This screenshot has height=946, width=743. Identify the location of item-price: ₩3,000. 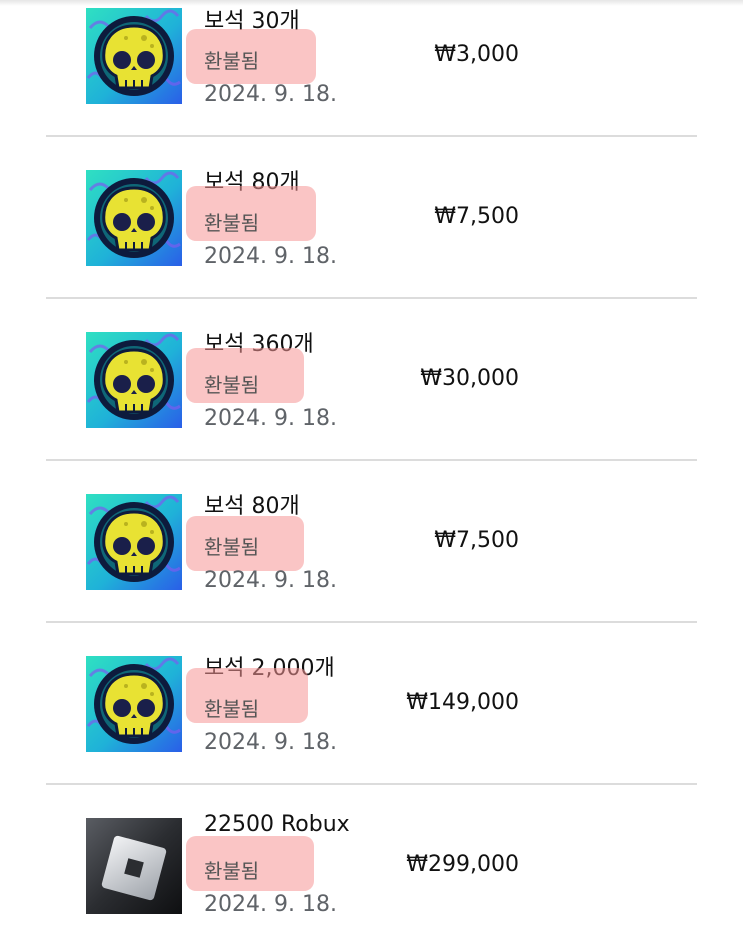
(476, 54).